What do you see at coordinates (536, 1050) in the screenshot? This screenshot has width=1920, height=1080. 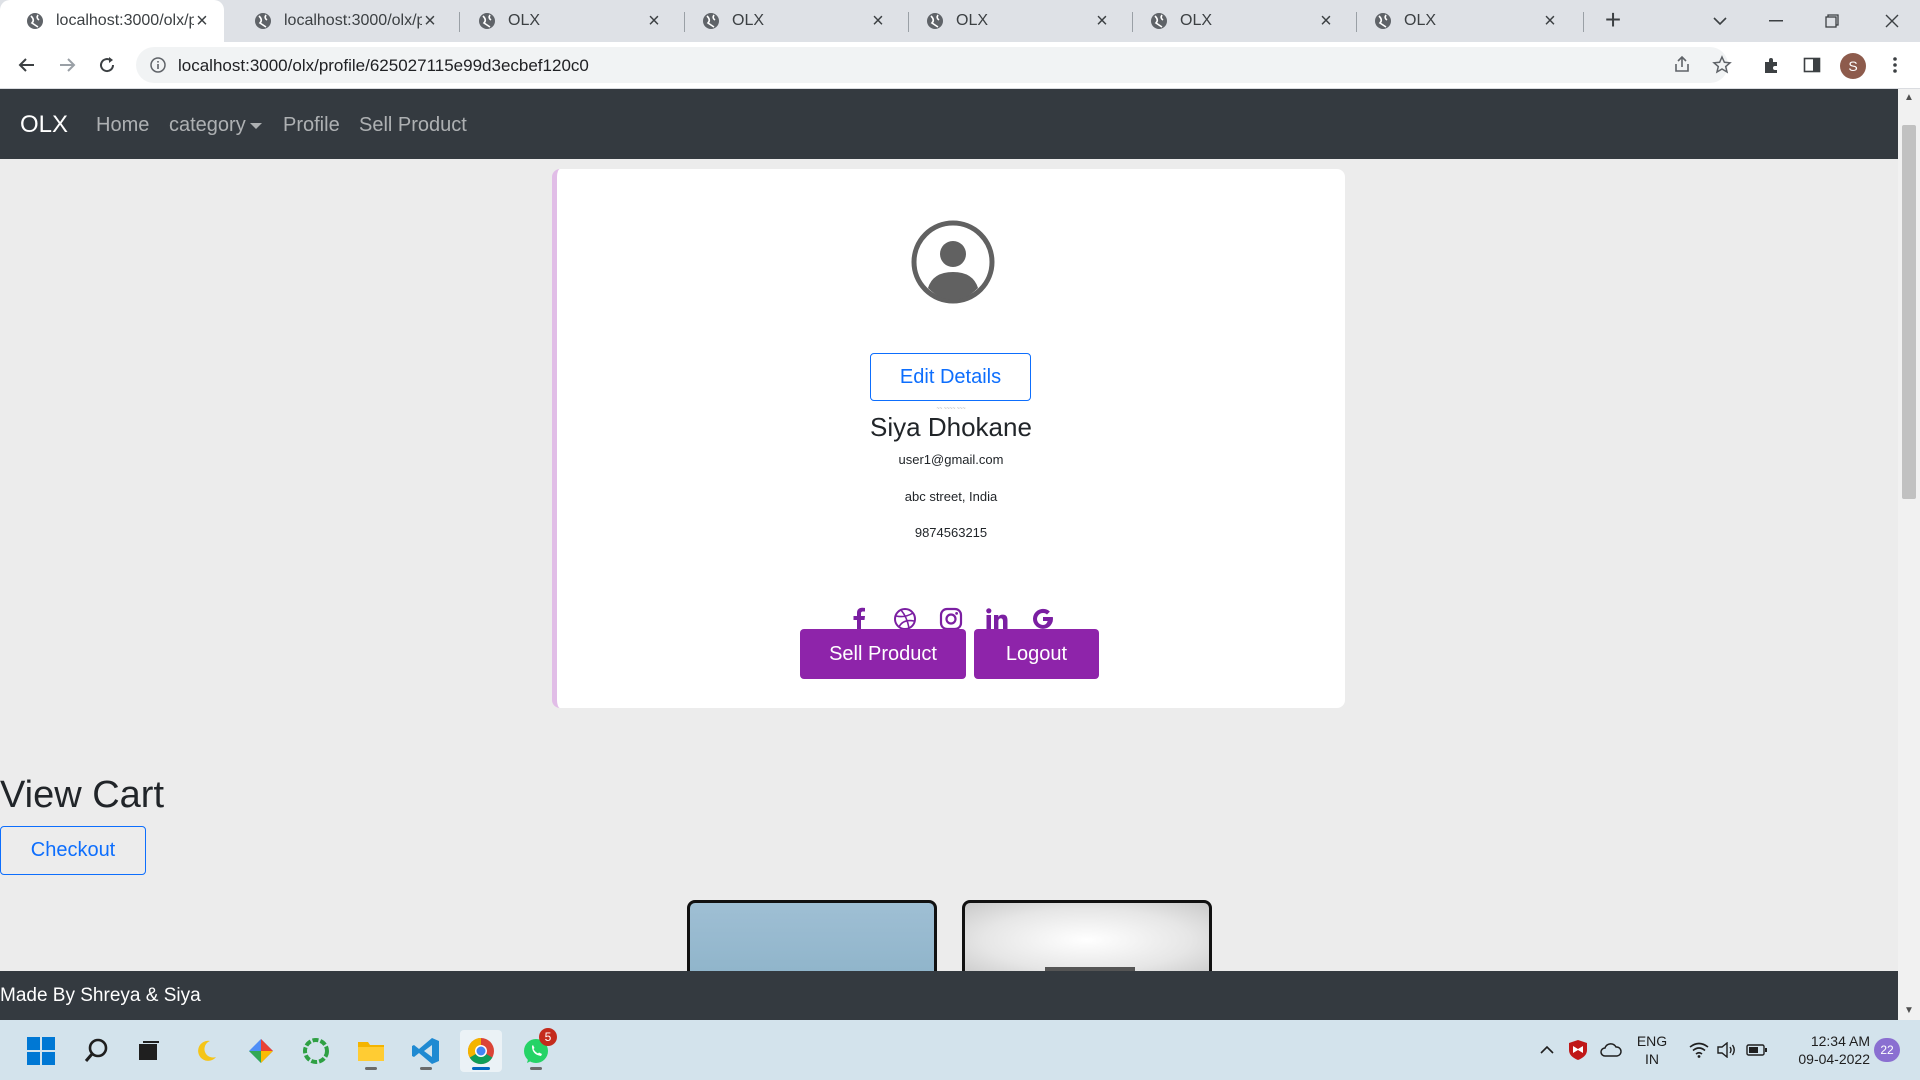 I see `whatsapp-button: 5` at bounding box center [536, 1050].